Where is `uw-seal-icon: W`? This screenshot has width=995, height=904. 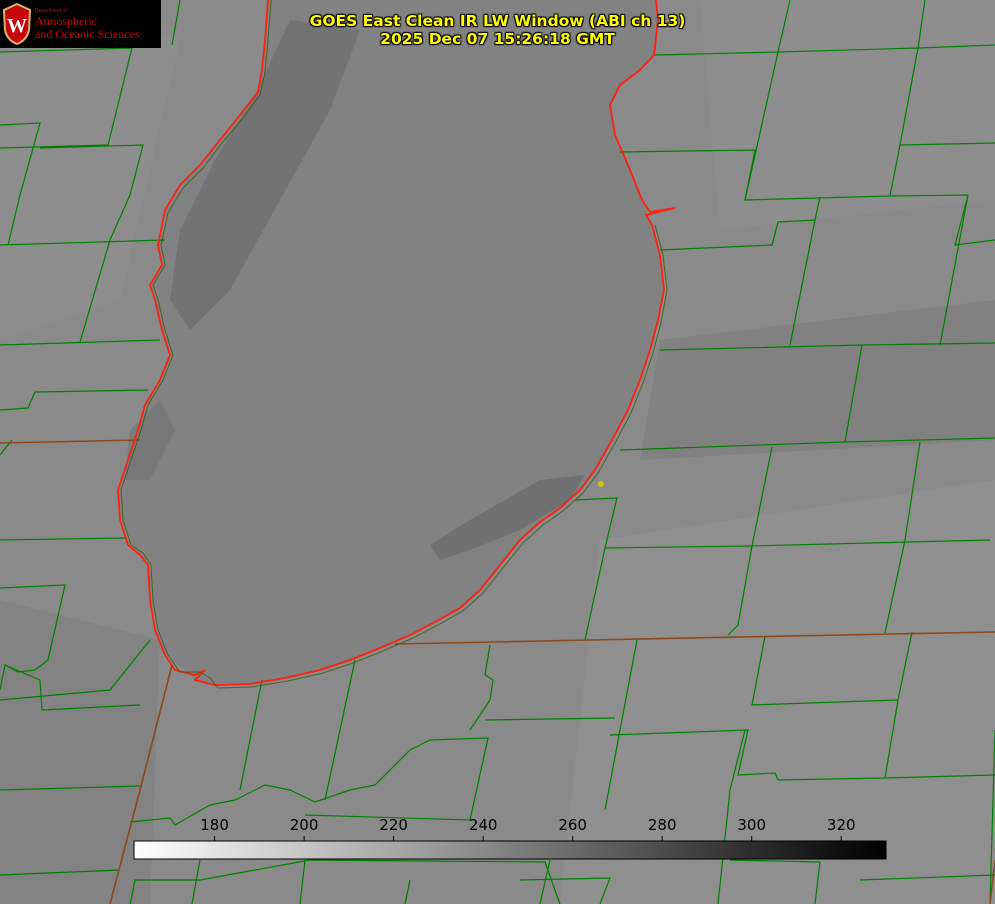 uw-seal-icon: W is located at coordinates (17, 24).